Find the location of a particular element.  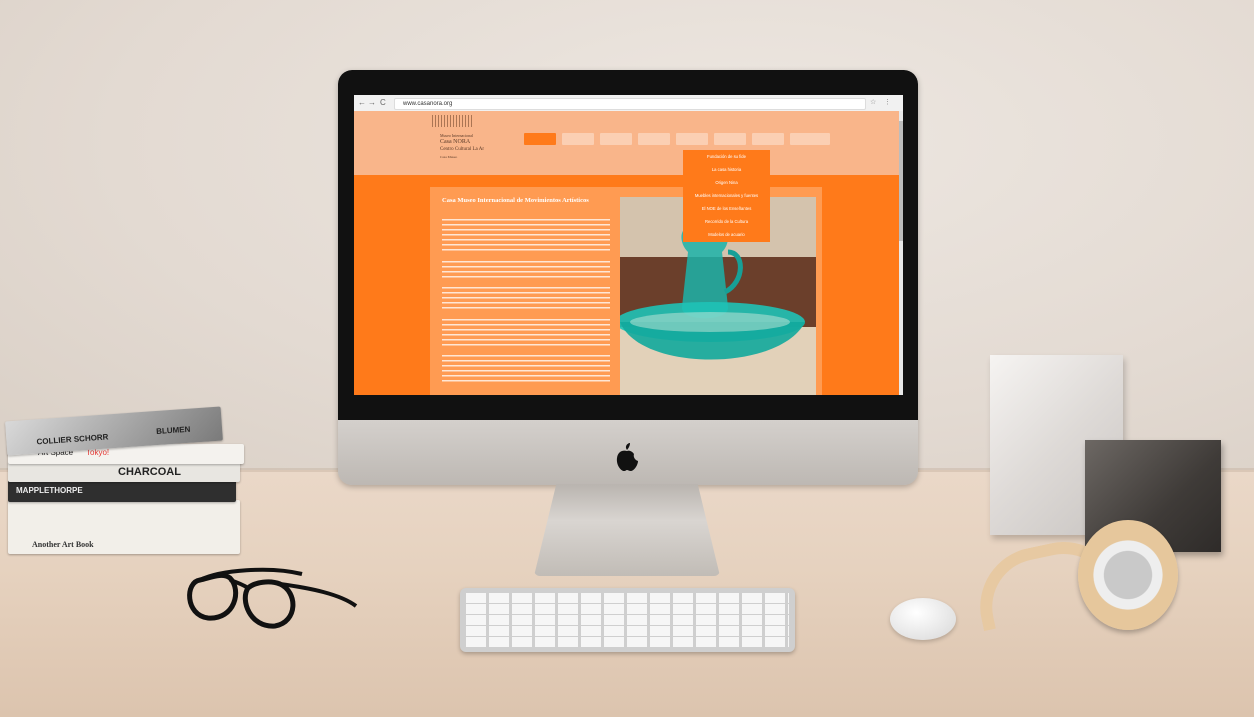

logo-line-1: Museo Internacional is located at coordinates (456, 135).